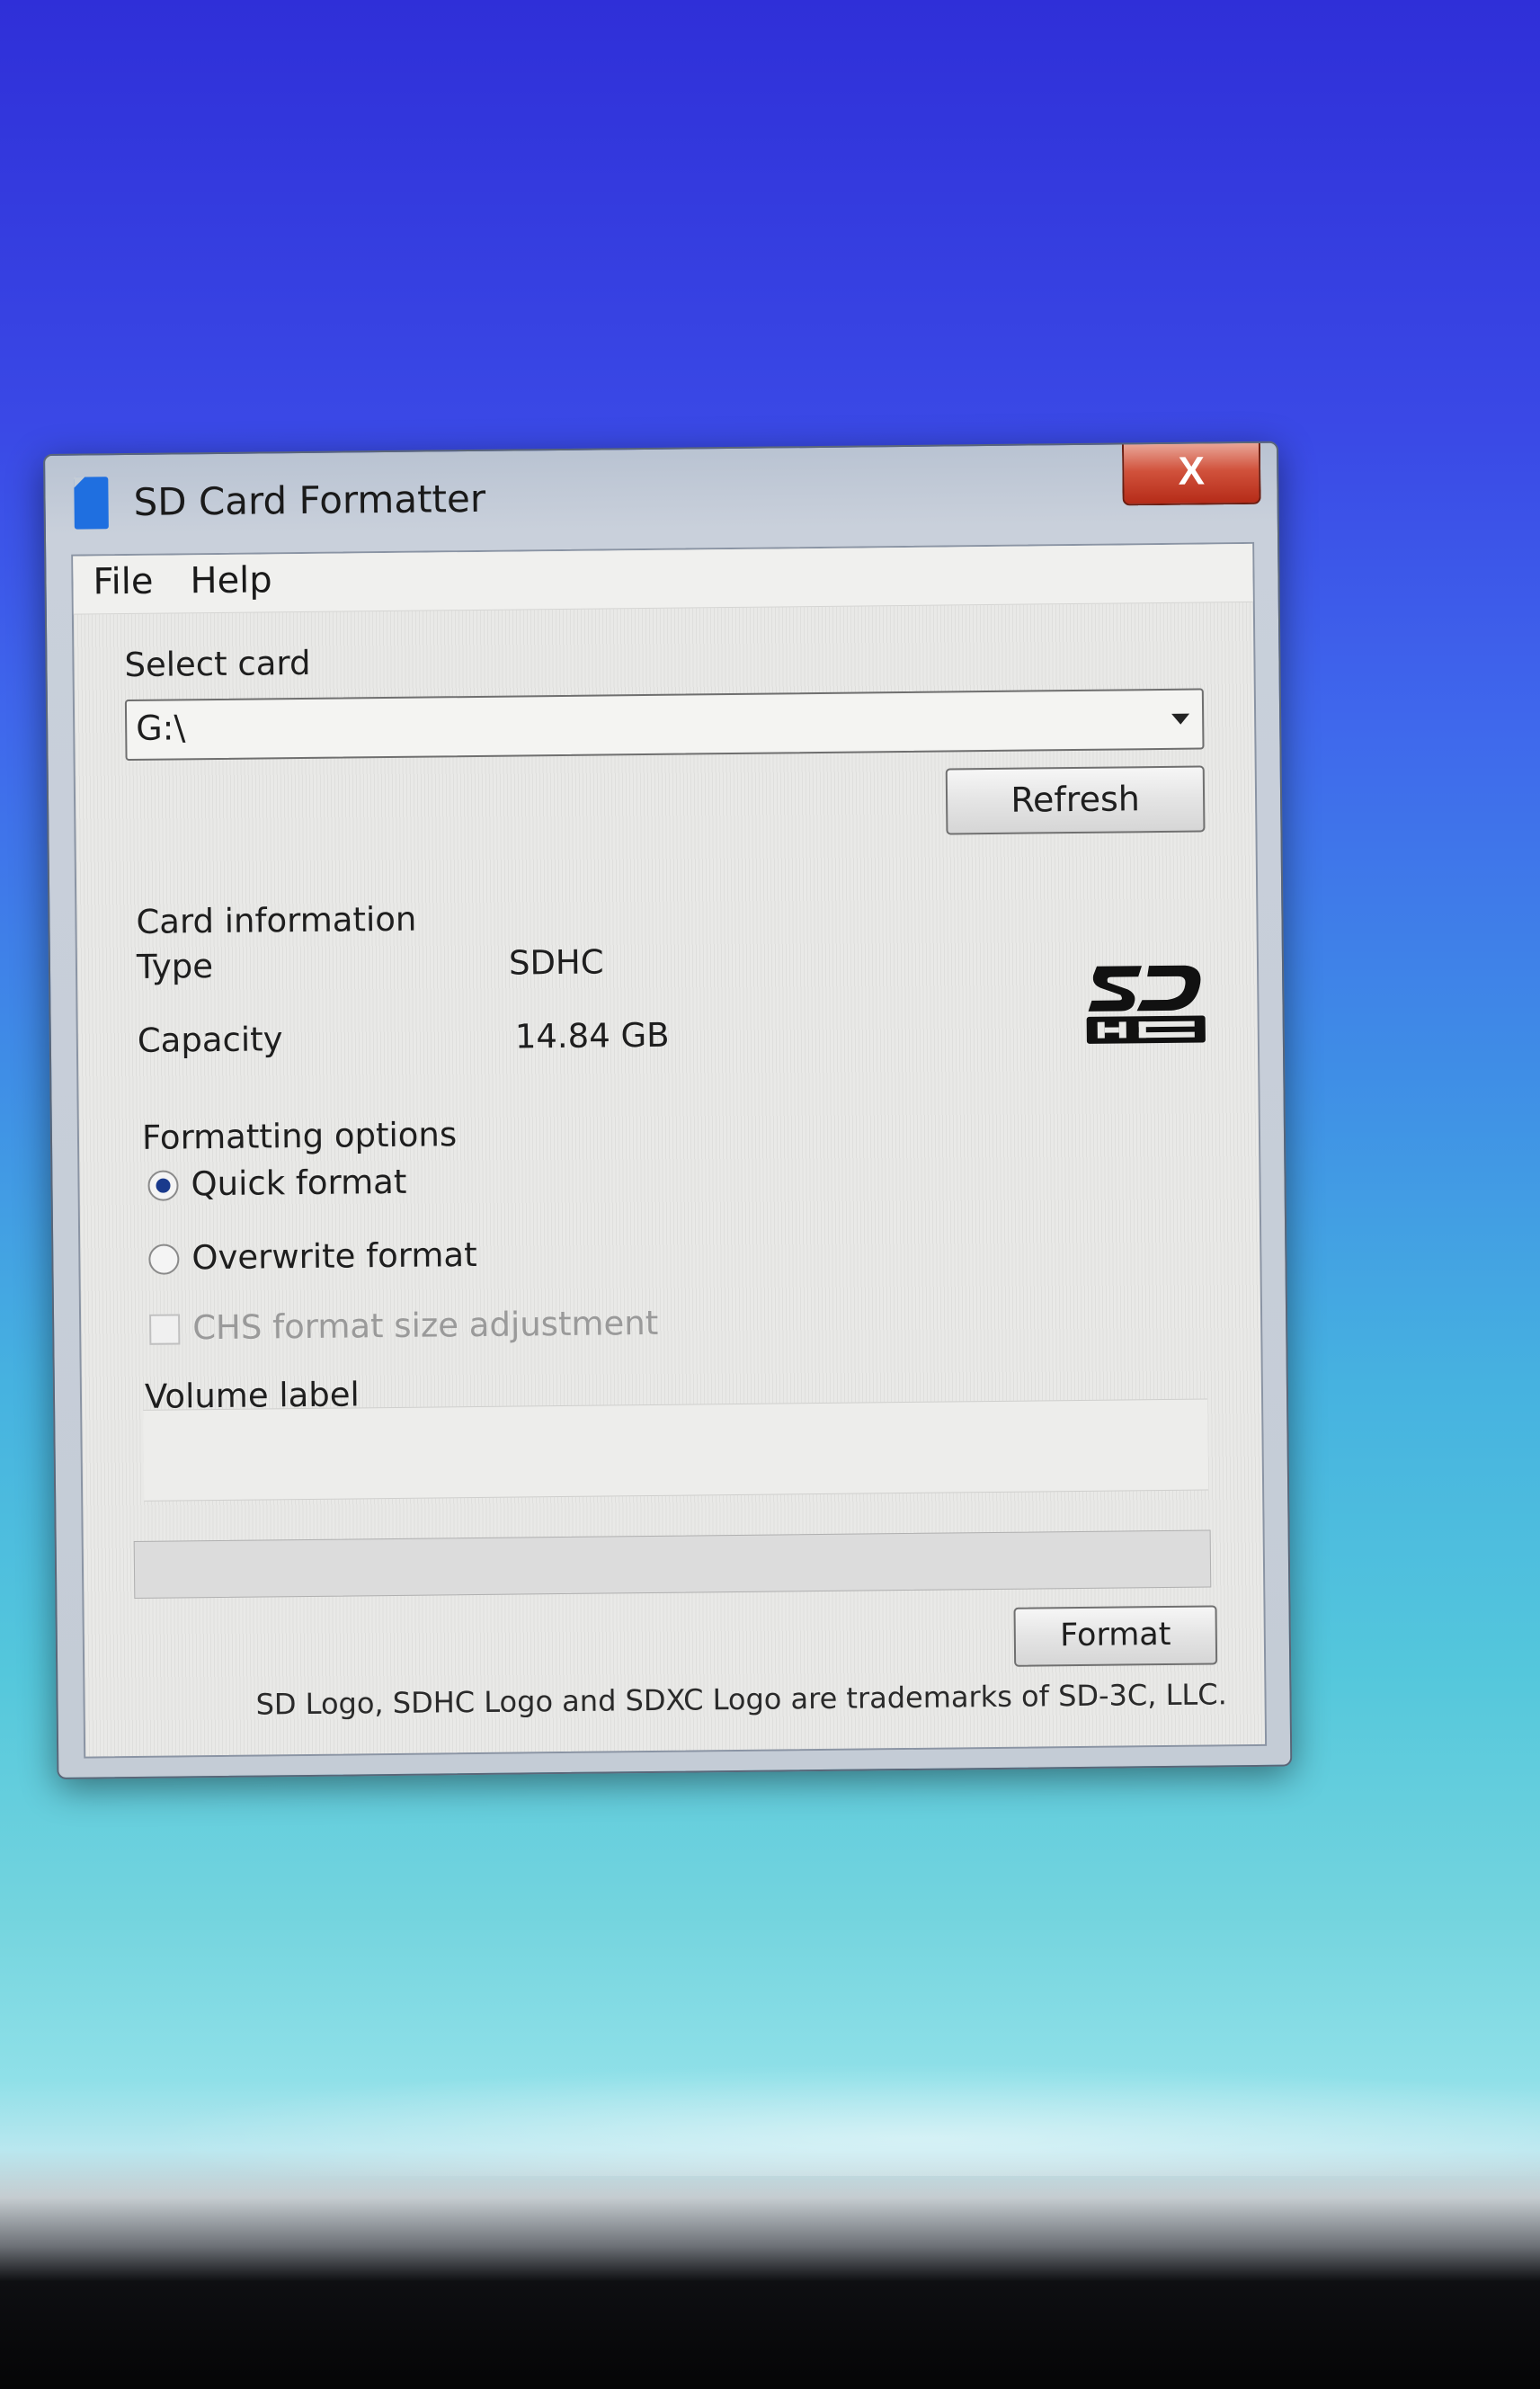 Image resolution: width=1540 pixels, height=2389 pixels. What do you see at coordinates (218, 664) in the screenshot?
I see `select-card-label: Select card` at bounding box center [218, 664].